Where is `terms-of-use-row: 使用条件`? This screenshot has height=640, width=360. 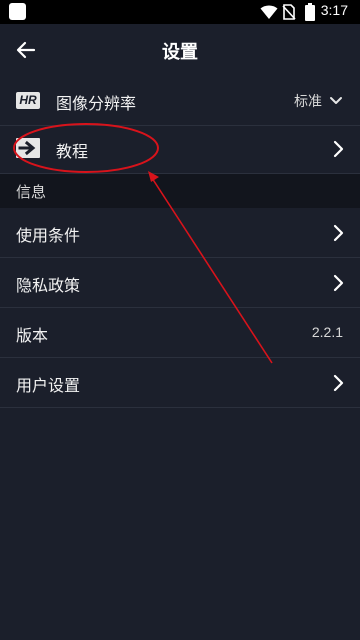
terms-of-use-row: 使用条件 is located at coordinates (180, 233).